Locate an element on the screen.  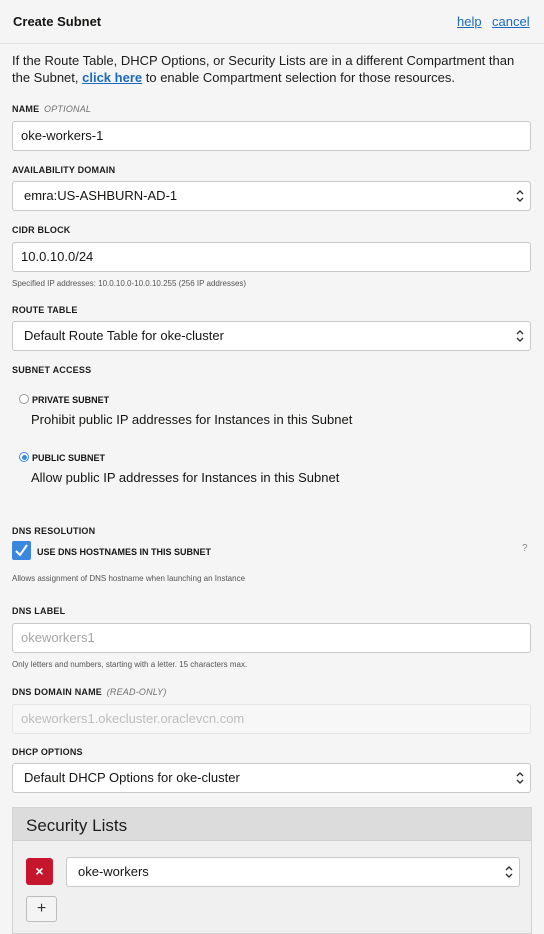
security-lists-title: Security Lists is located at coordinates (77, 825).